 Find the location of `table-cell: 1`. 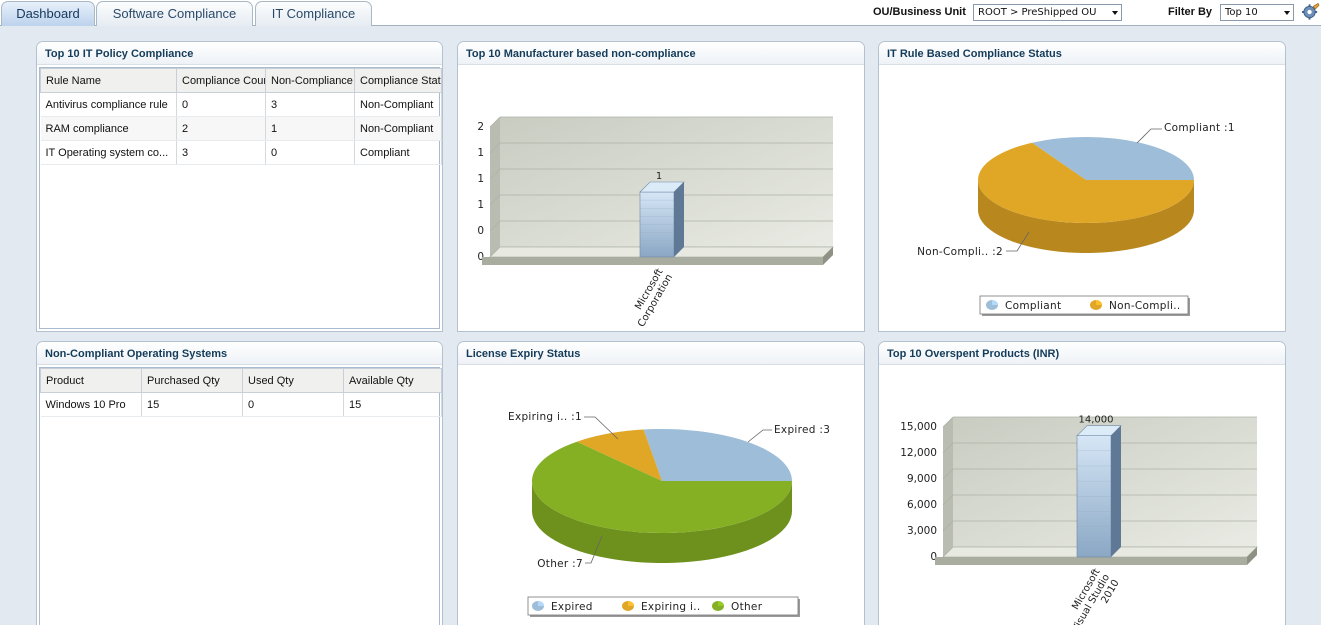

table-cell: 1 is located at coordinates (310, 128).